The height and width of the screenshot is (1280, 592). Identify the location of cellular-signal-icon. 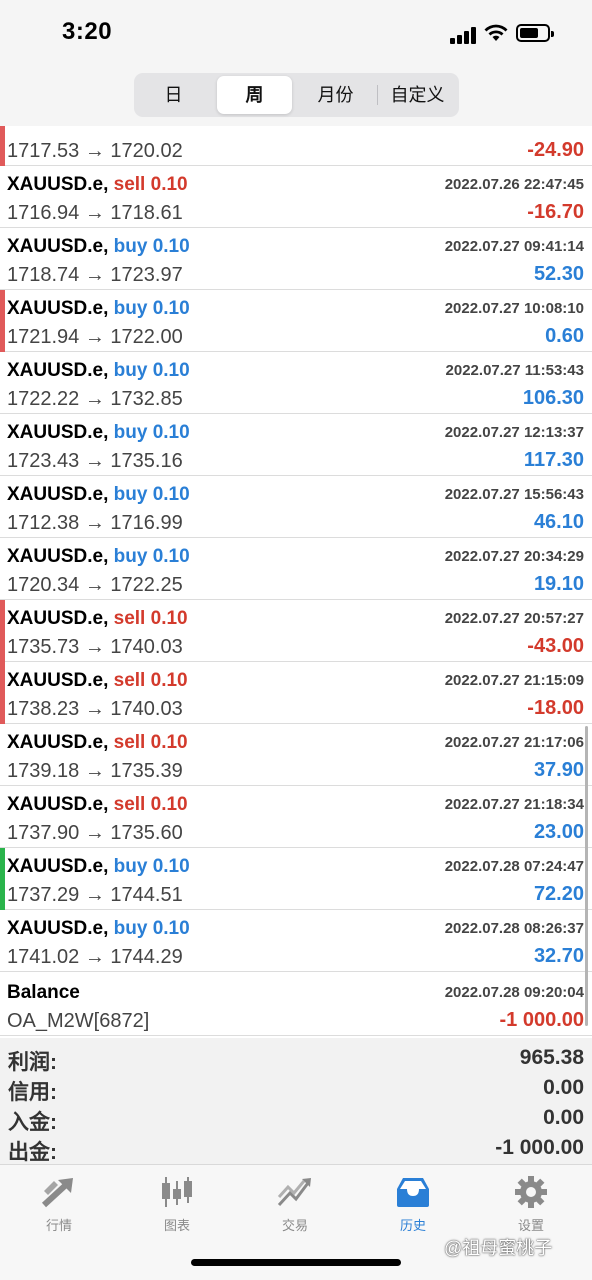
(463, 35).